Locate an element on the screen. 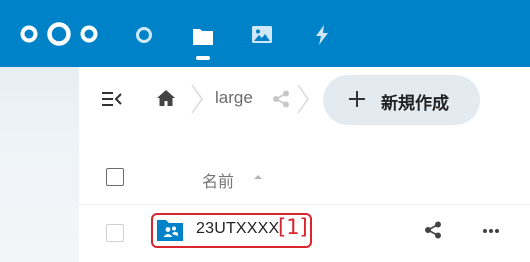 The width and height of the screenshot is (530, 262). files-icon is located at coordinates (203, 36).